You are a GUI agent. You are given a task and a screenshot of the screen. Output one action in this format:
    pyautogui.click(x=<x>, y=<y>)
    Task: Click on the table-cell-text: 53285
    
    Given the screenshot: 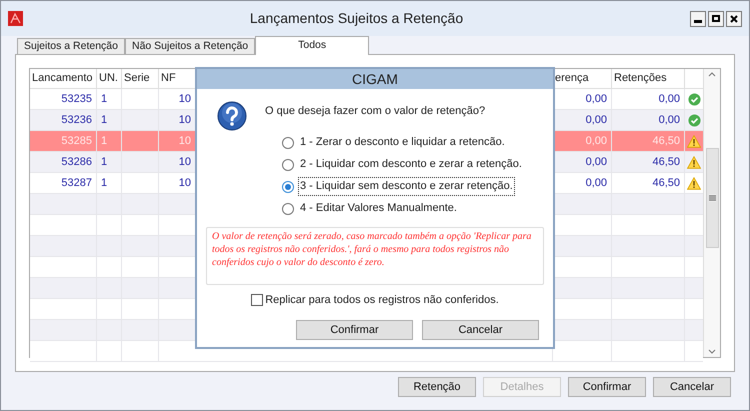 What is the action you would take?
    pyautogui.click(x=76, y=141)
    